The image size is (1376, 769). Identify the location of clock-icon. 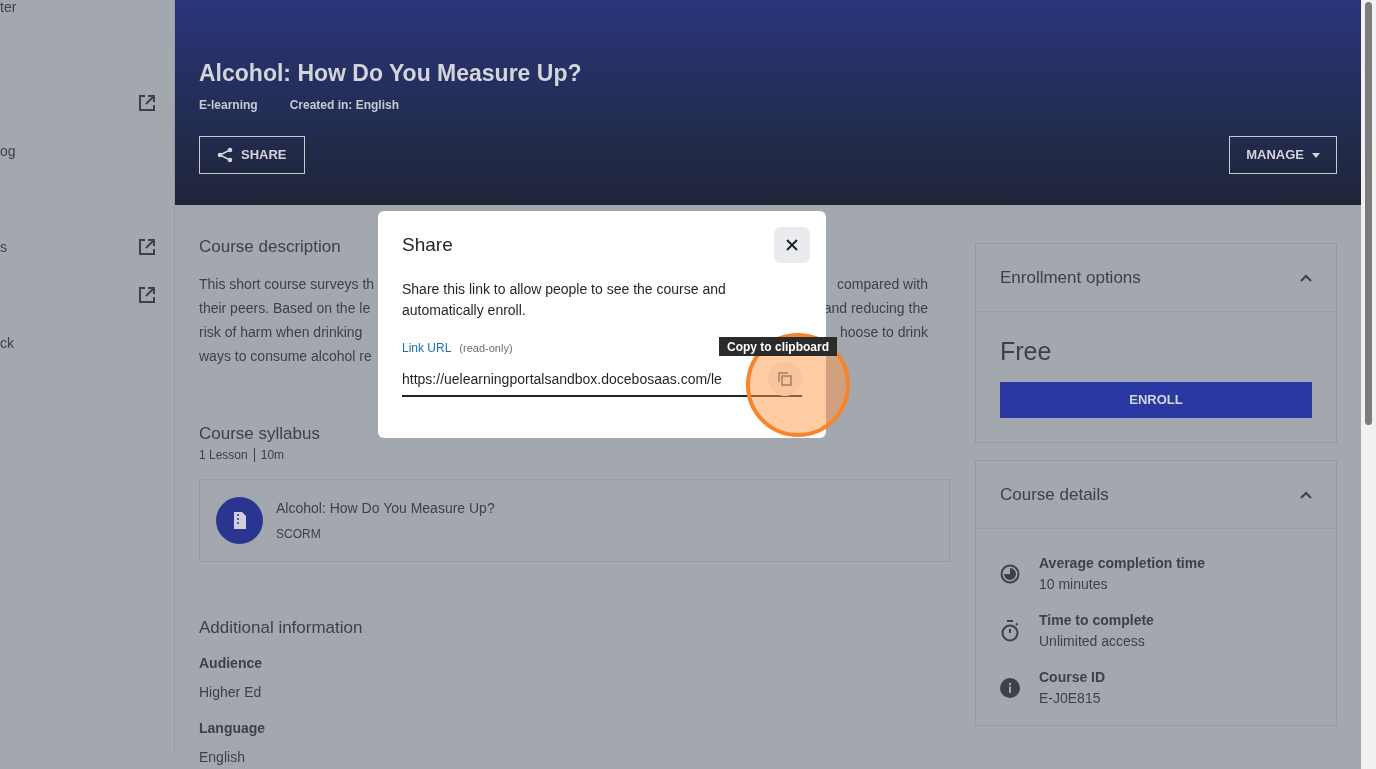
(1010, 574).